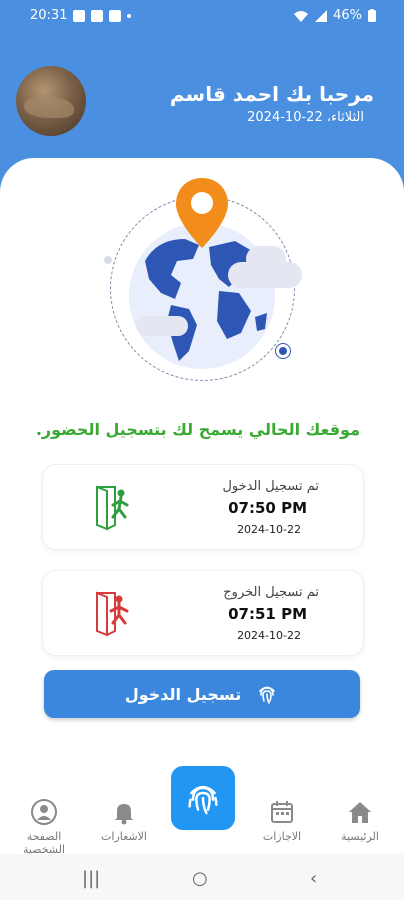 The height and width of the screenshot is (900, 404). Describe the element at coordinates (269, 635) in the screenshot. I see `check-out-date: 2024-10-22` at that location.